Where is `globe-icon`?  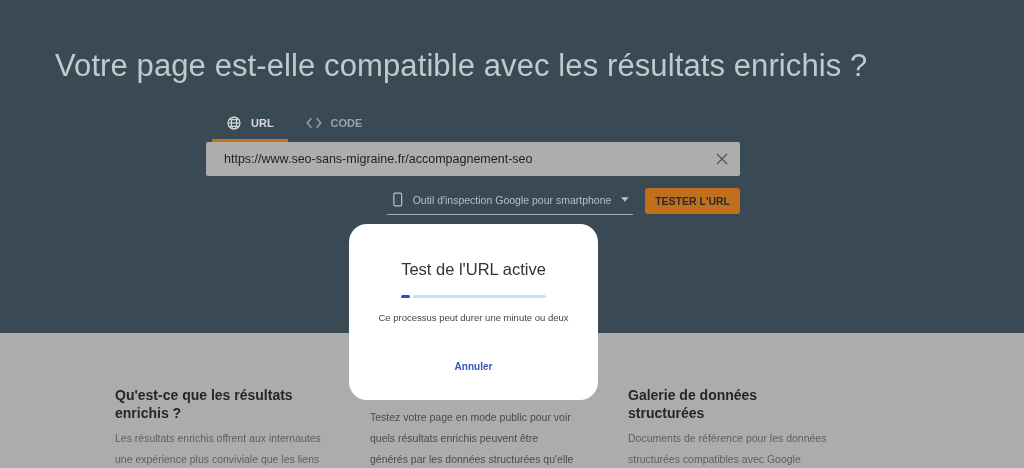
globe-icon is located at coordinates (234, 123).